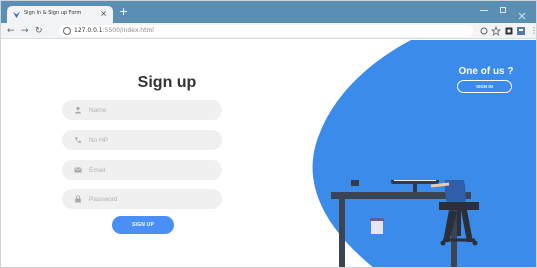  Describe the element at coordinates (268, 12) in the screenshot. I see `tab-strip: Sign In & Sign up Form × +` at that location.